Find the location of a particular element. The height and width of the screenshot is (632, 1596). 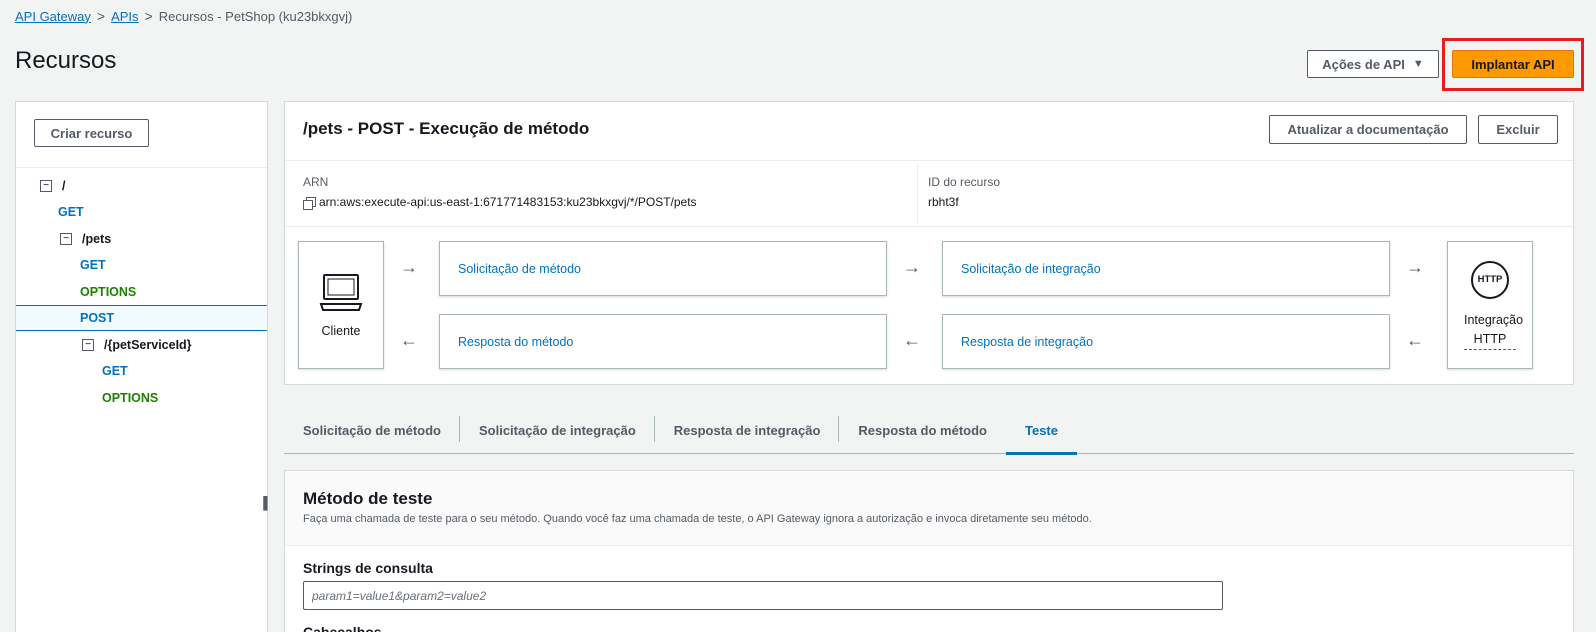

tree-resource-petserviceid: −/{petServiceId} is located at coordinates (141, 345).